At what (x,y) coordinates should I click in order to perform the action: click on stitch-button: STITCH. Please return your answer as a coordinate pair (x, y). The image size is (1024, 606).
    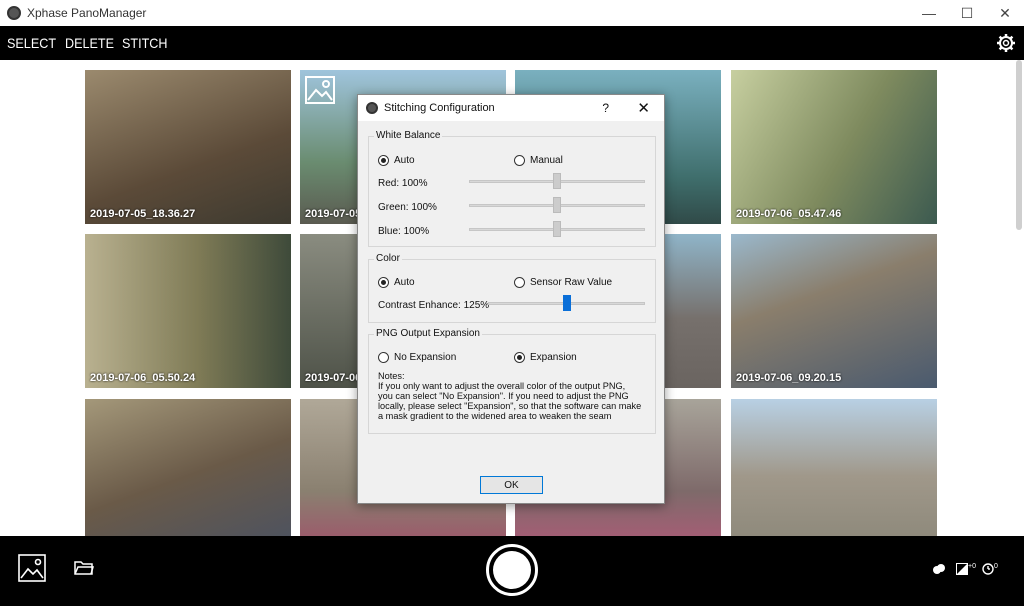
    Looking at the image, I should click on (145, 43).